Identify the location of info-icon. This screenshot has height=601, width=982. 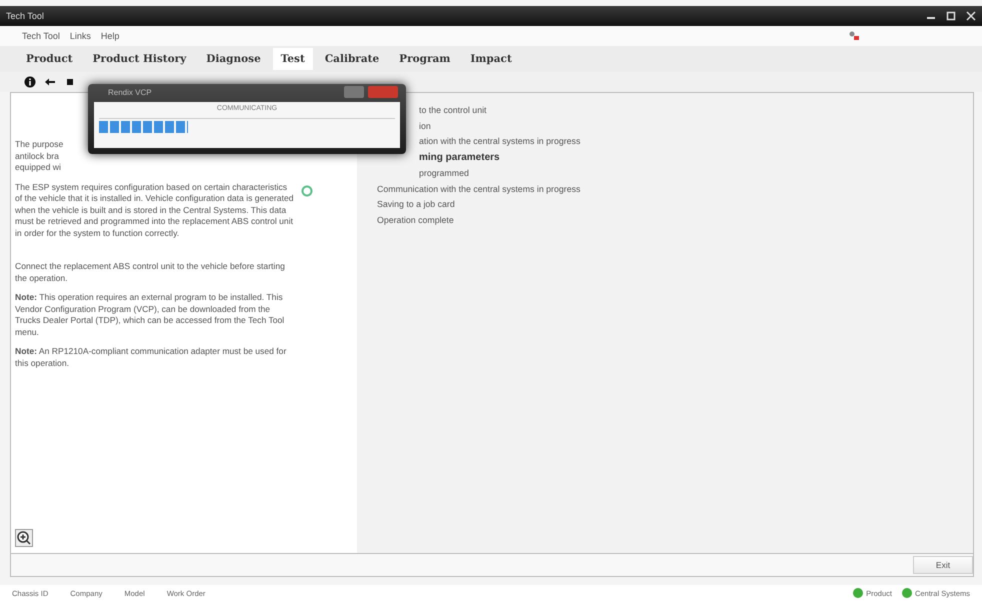
(30, 82).